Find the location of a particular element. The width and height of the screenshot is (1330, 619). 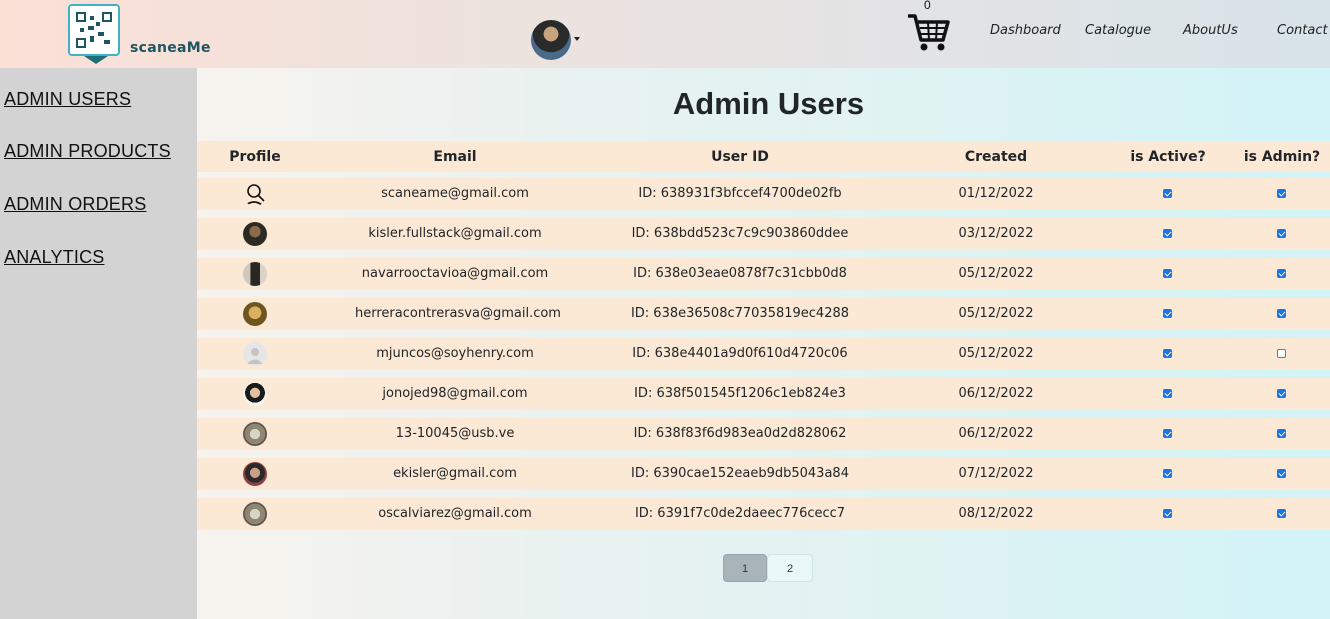

sidebar-item-admin-products: ADMIN PRODUCTS is located at coordinates (87, 151).